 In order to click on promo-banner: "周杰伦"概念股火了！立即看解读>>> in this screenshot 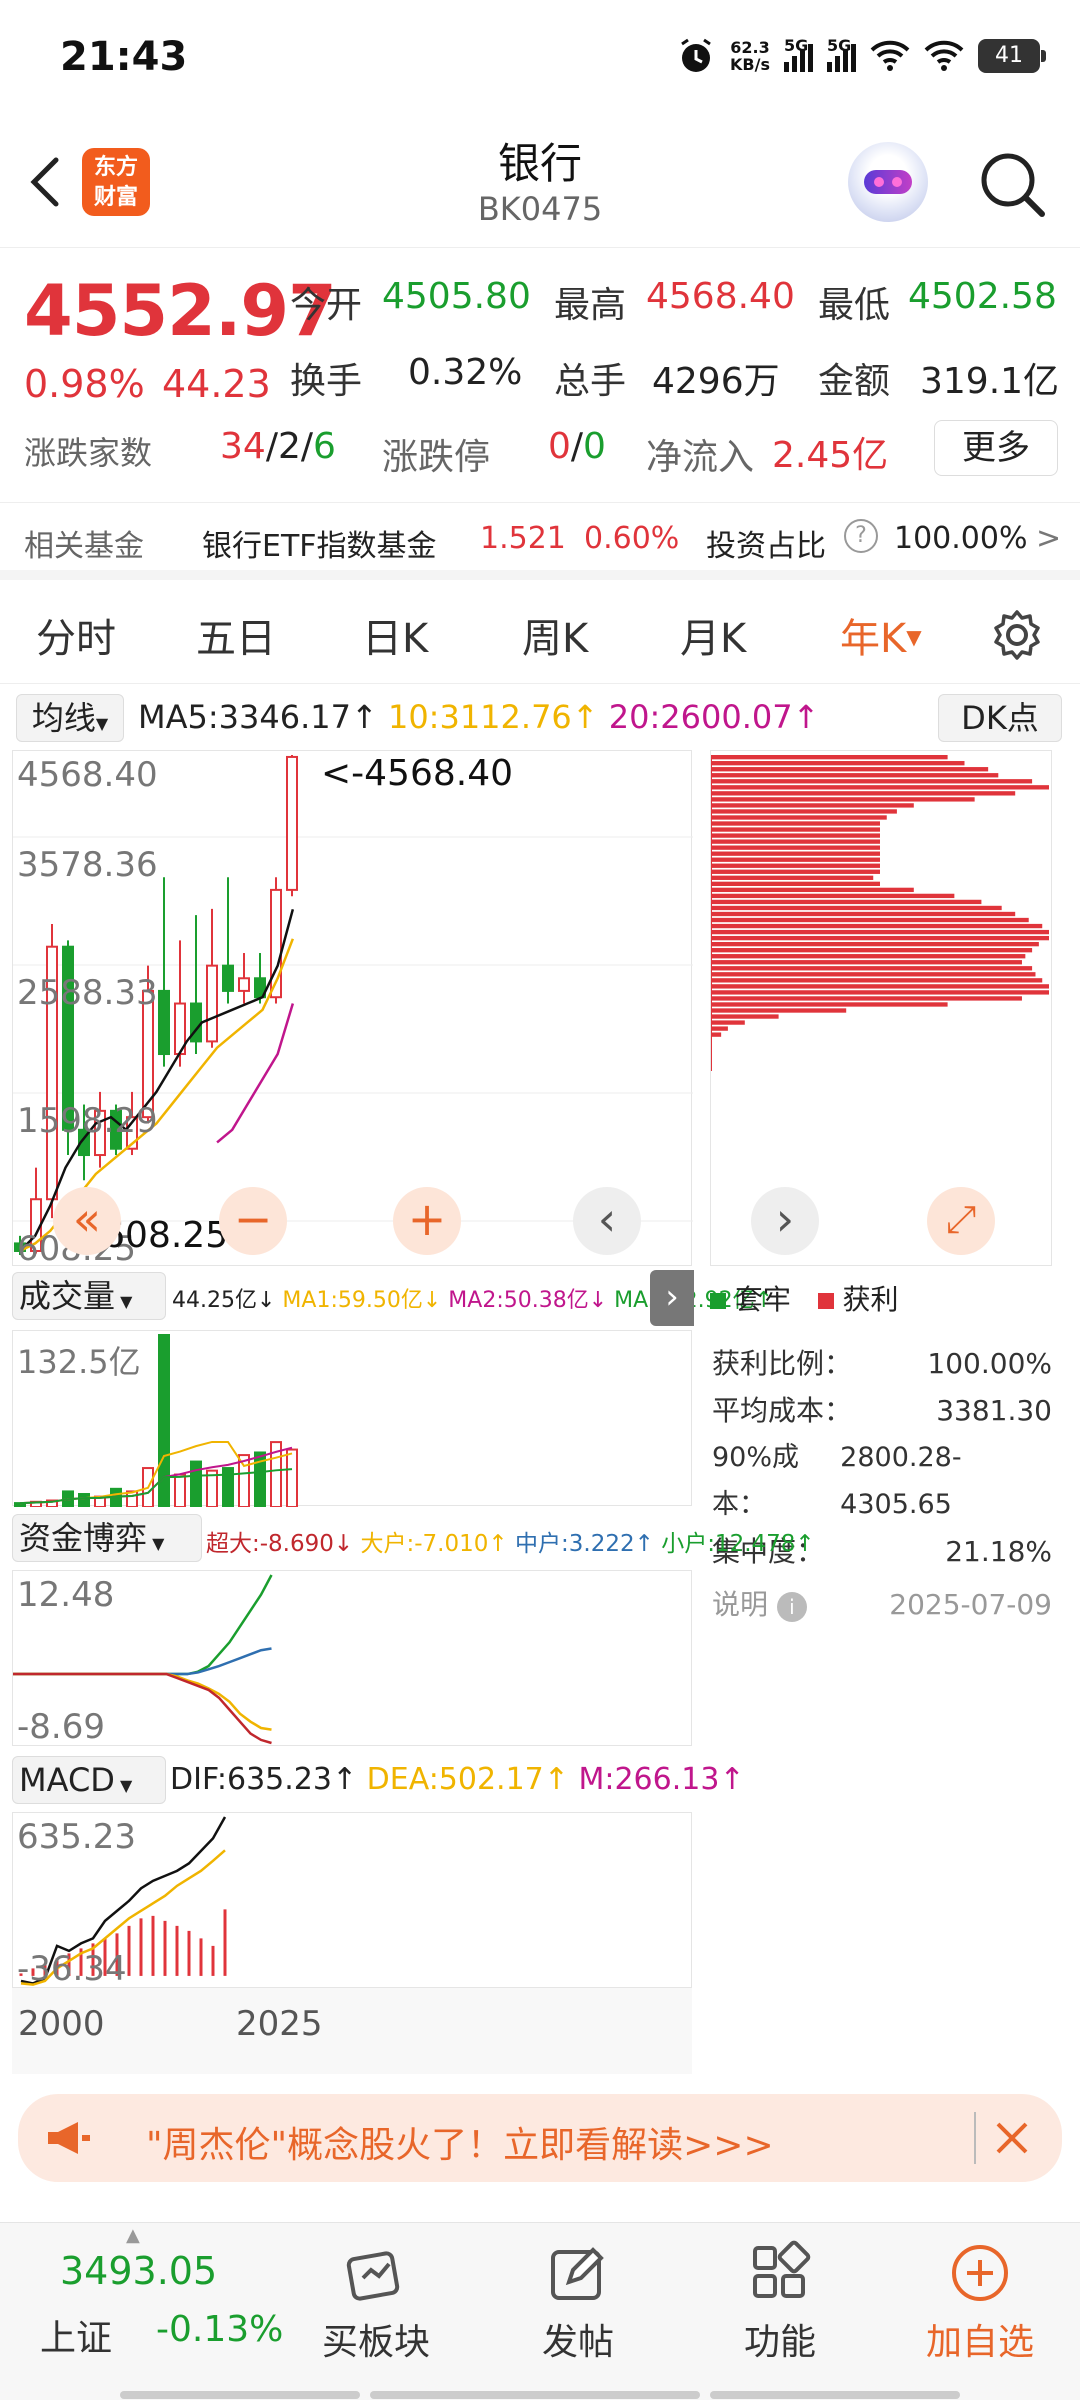, I will do `click(540, 2138)`.